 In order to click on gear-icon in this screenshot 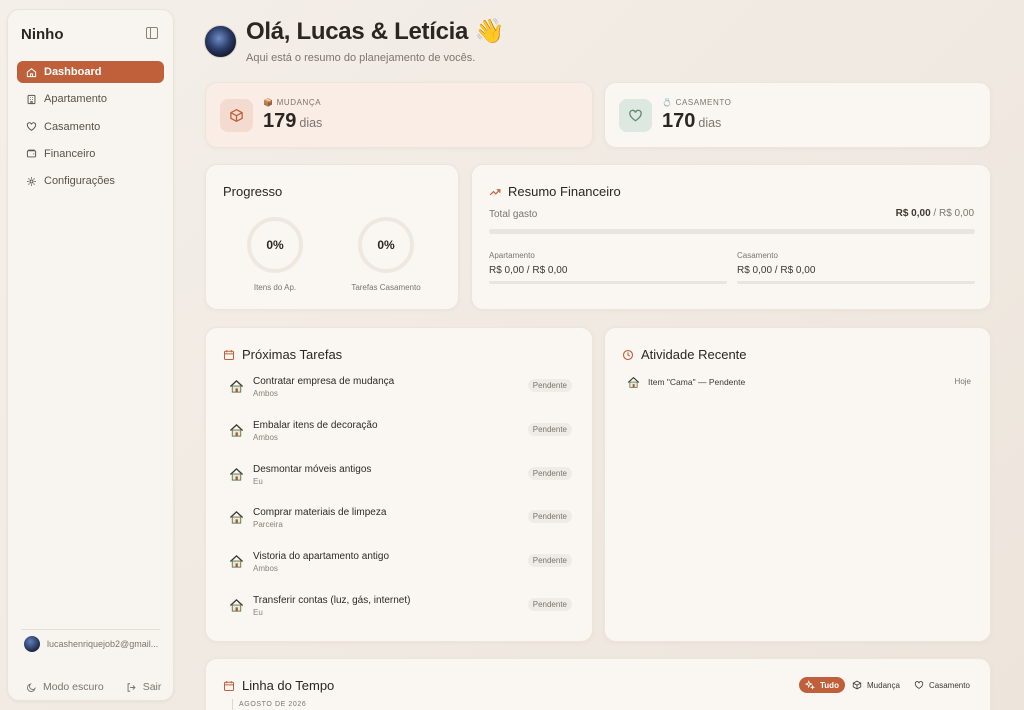, I will do `click(31, 181)`.